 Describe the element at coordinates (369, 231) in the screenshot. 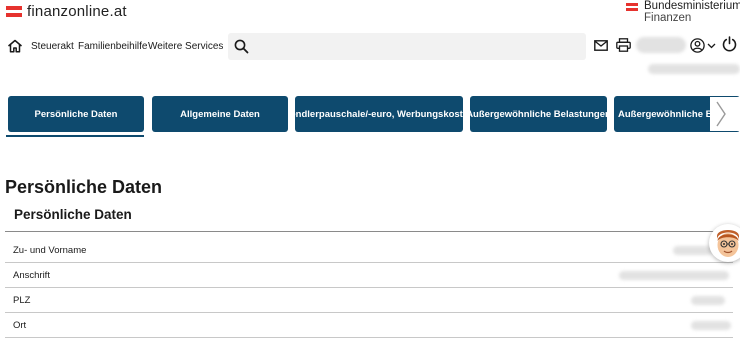

I see `section-divider` at that location.